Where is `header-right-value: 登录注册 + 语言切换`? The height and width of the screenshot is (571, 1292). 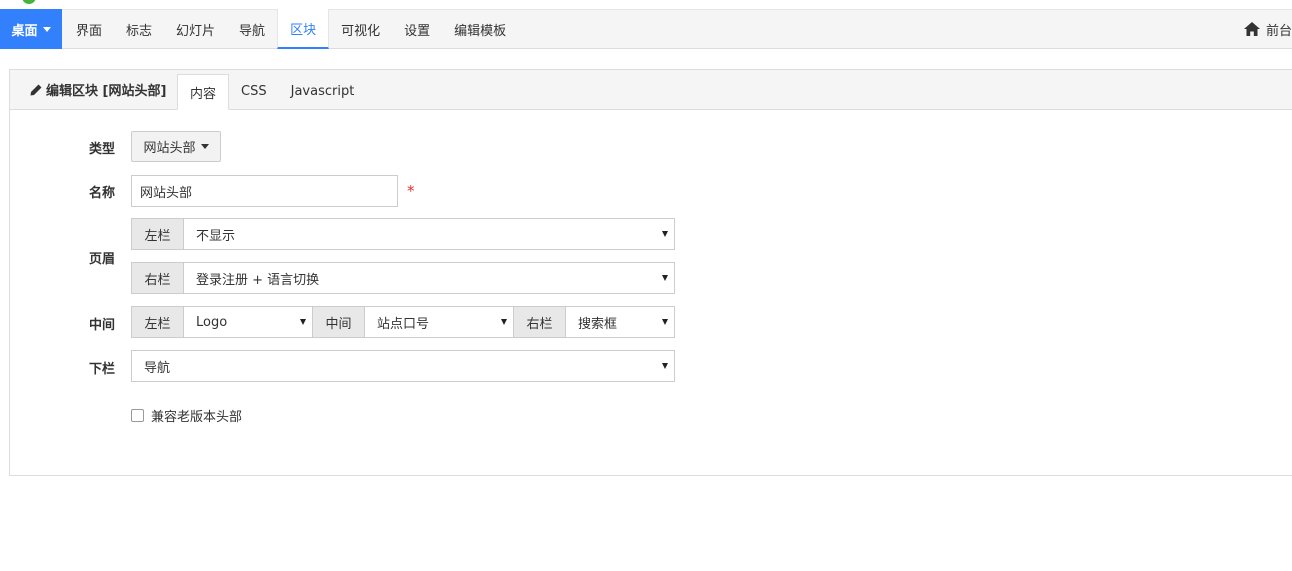 header-right-value: 登录注册 + 语言切换 is located at coordinates (258, 280).